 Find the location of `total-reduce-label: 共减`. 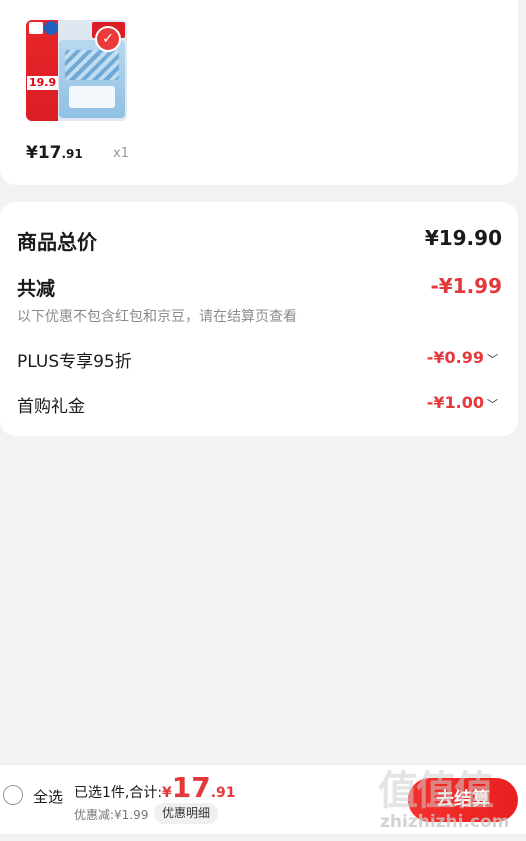

total-reduce-label: 共减 is located at coordinates (36, 289).